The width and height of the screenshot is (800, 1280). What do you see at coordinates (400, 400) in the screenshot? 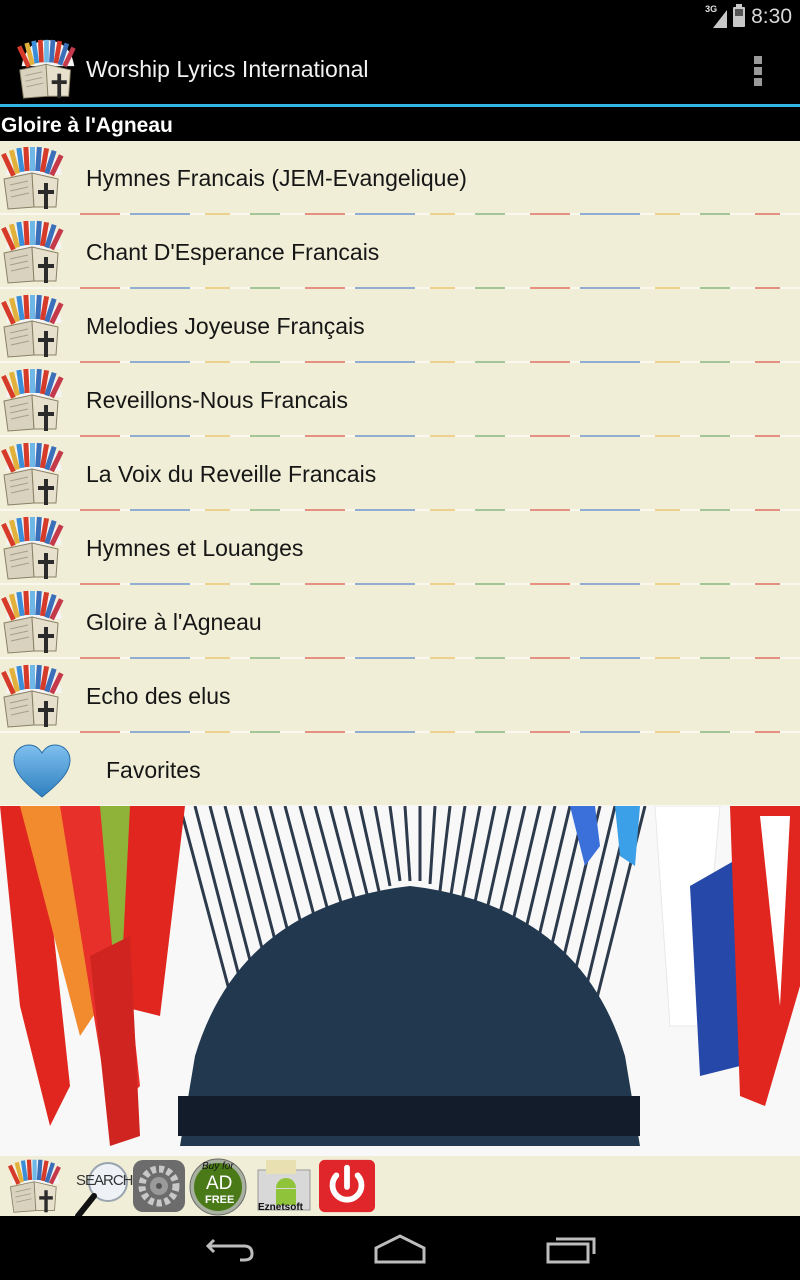
I see `list-item: Reveillons-Nous Francais` at bounding box center [400, 400].